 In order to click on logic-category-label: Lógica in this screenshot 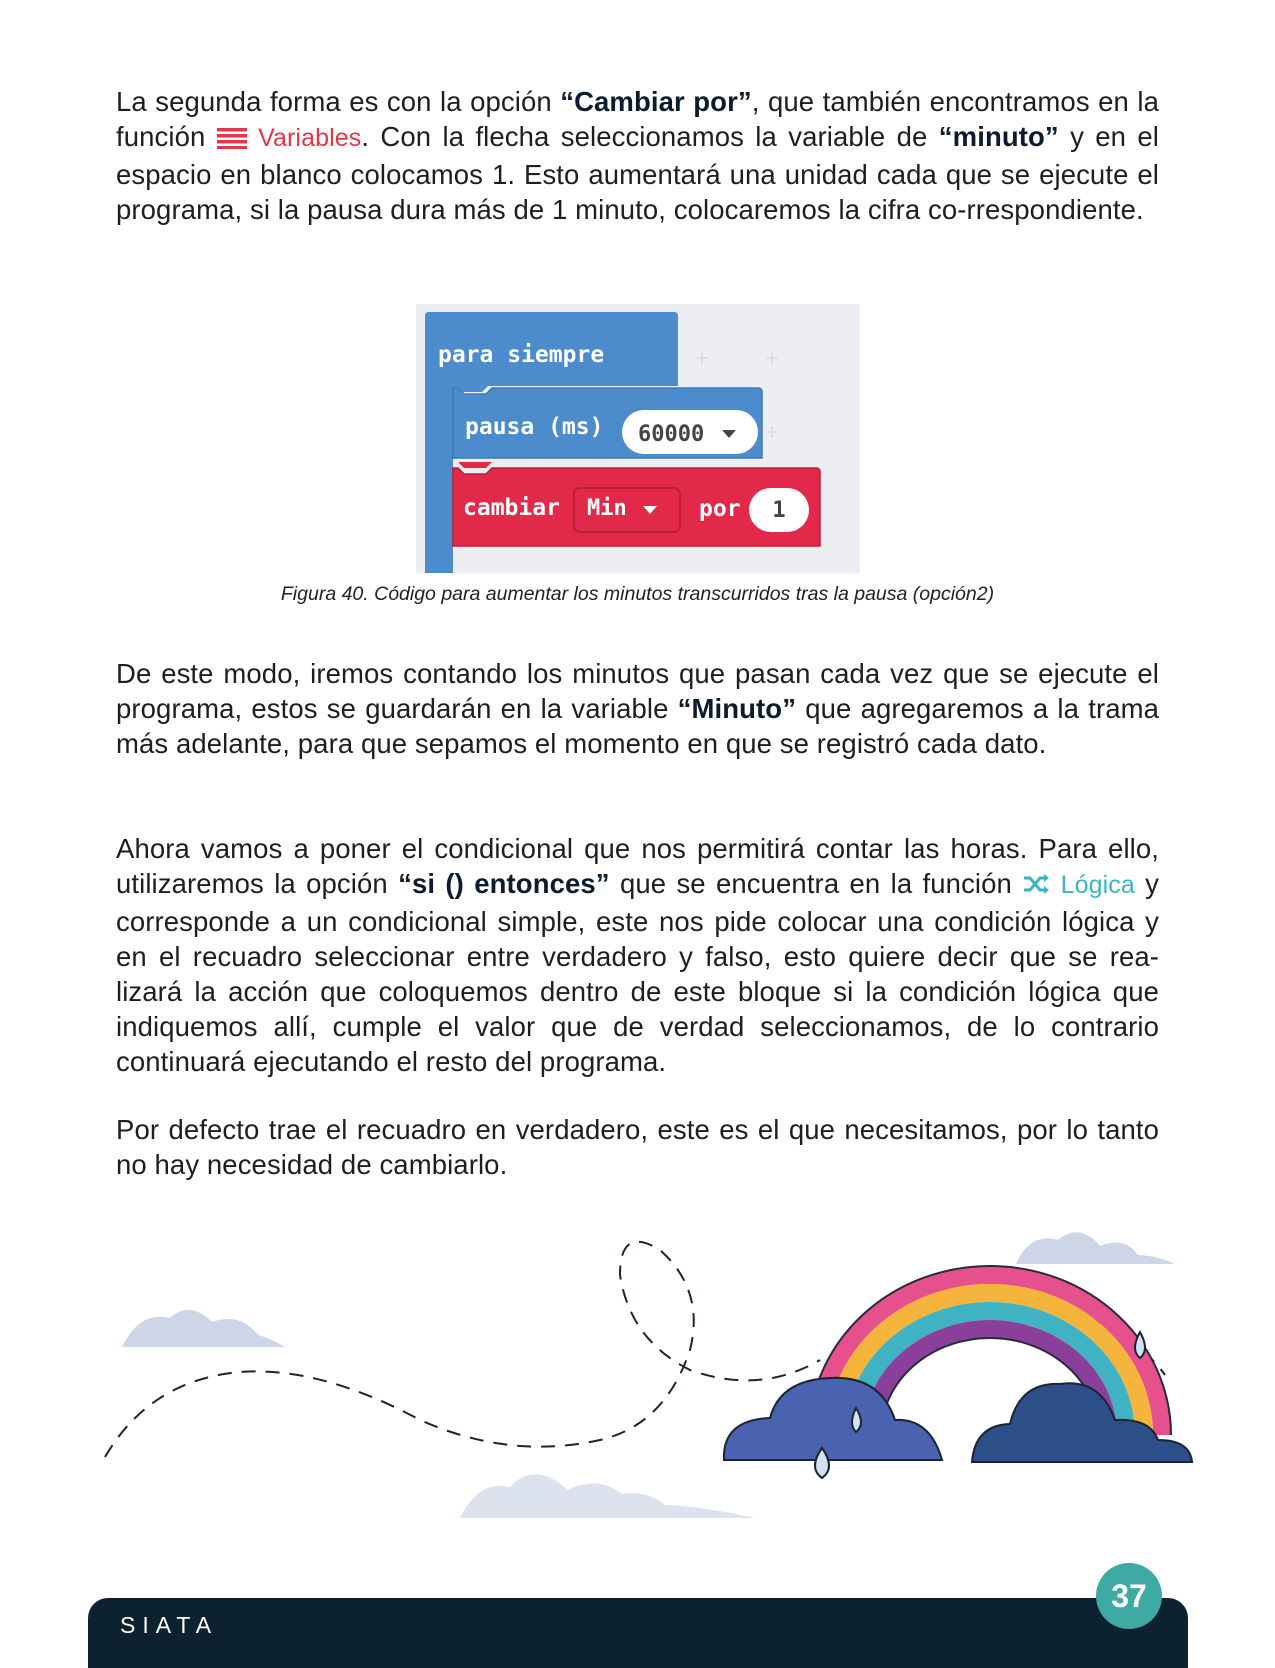, I will do `click(1097, 885)`.